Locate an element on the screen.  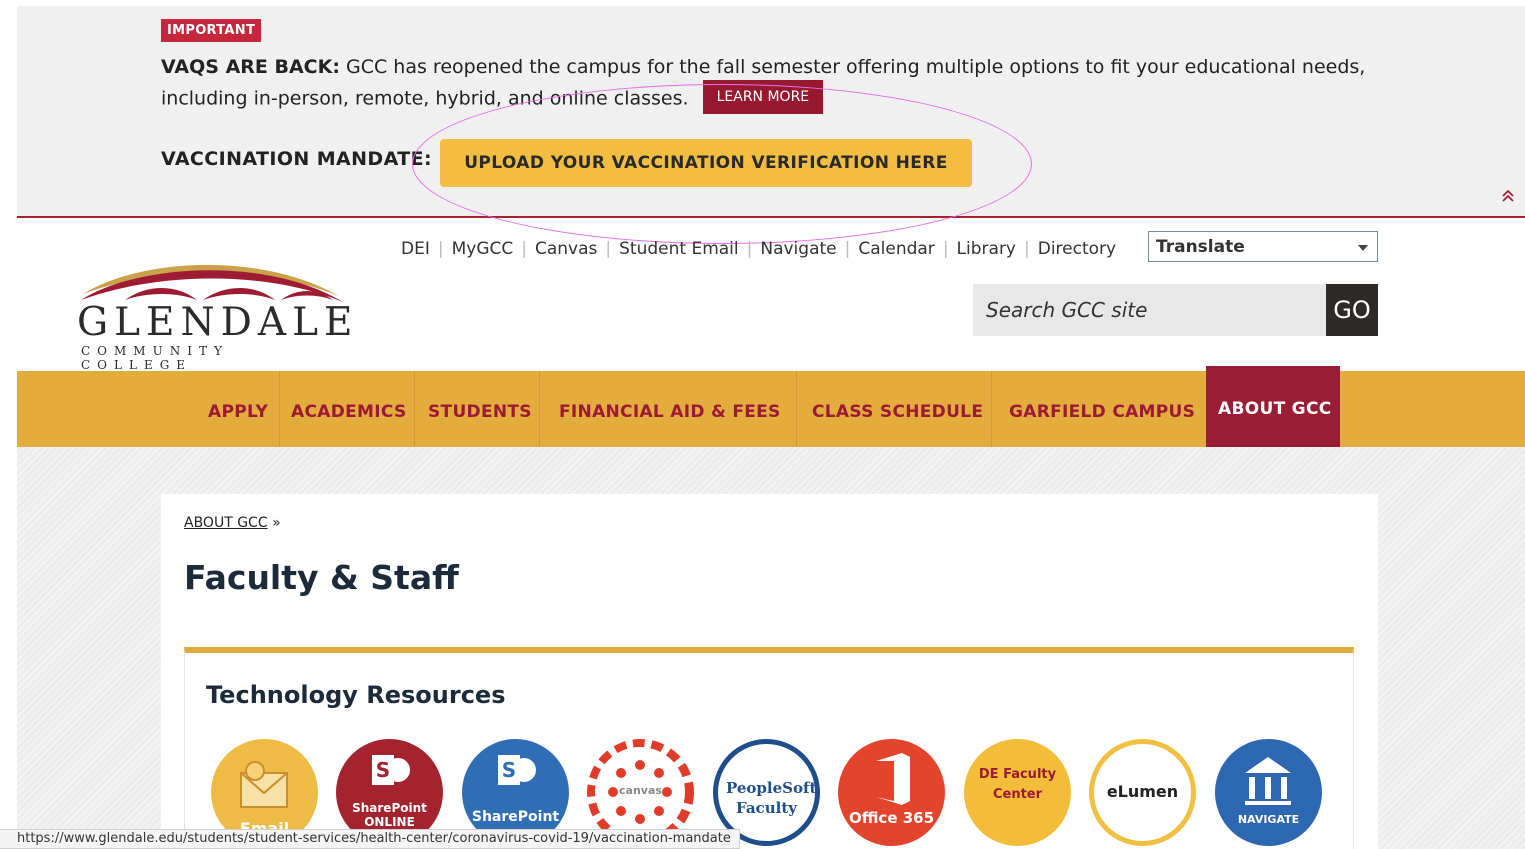
util-link-library: Library is located at coordinates (986, 249).